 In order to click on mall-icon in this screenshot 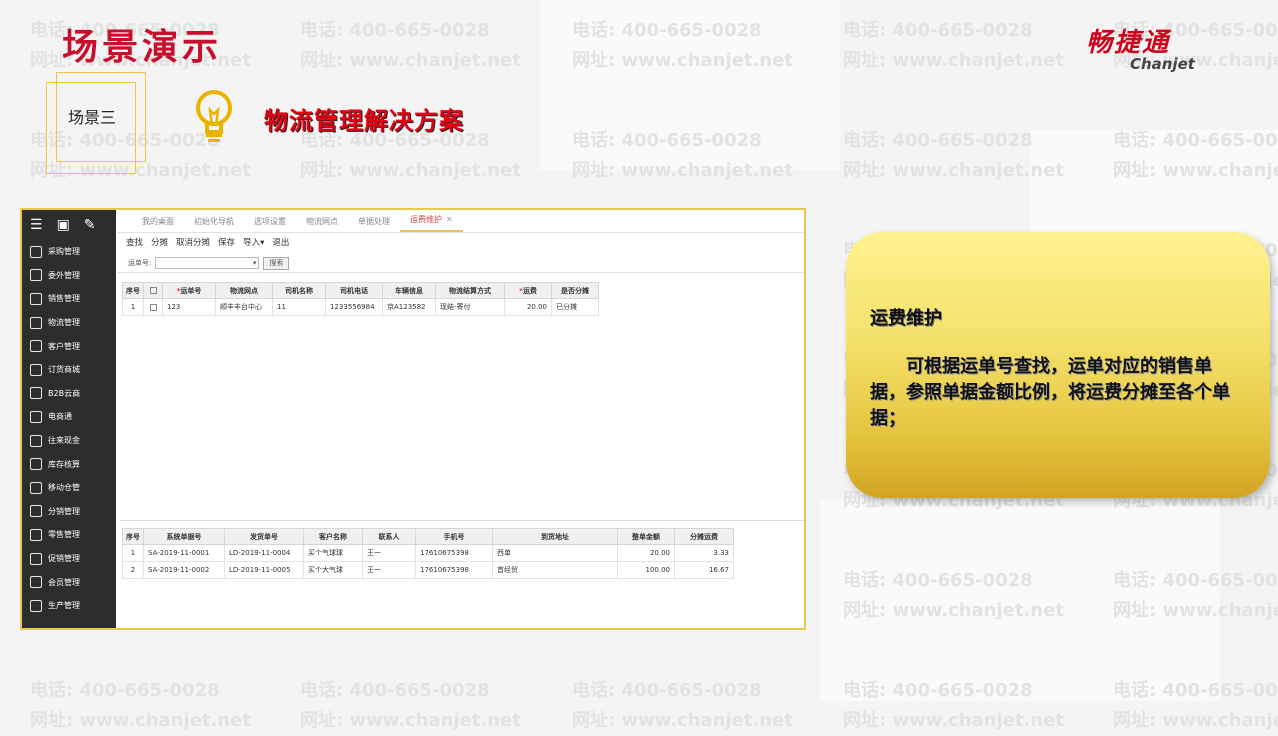, I will do `click(36, 369)`.